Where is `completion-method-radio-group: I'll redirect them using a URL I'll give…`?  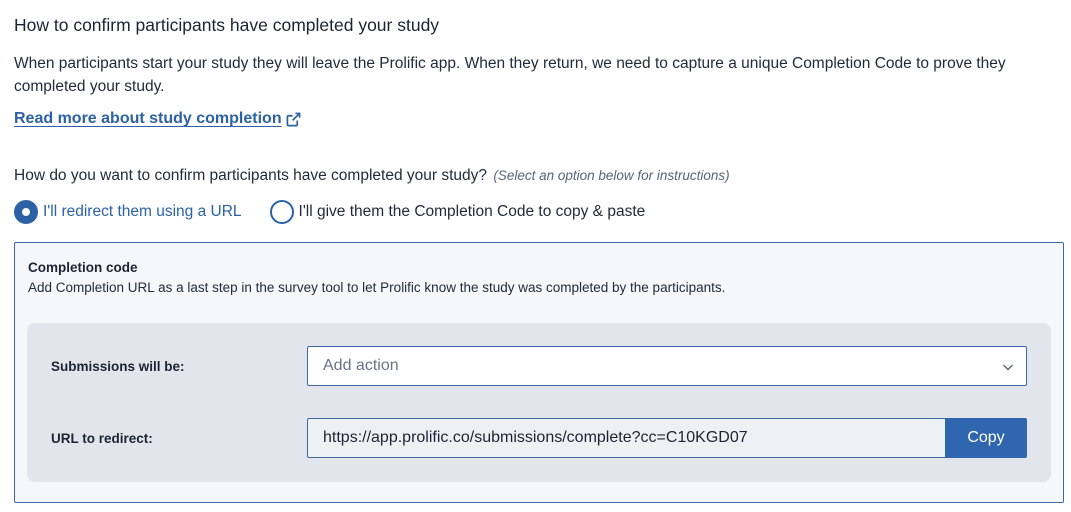
completion-method-radio-group: I'll redirect them using a URL I'll give… is located at coordinates (329, 212).